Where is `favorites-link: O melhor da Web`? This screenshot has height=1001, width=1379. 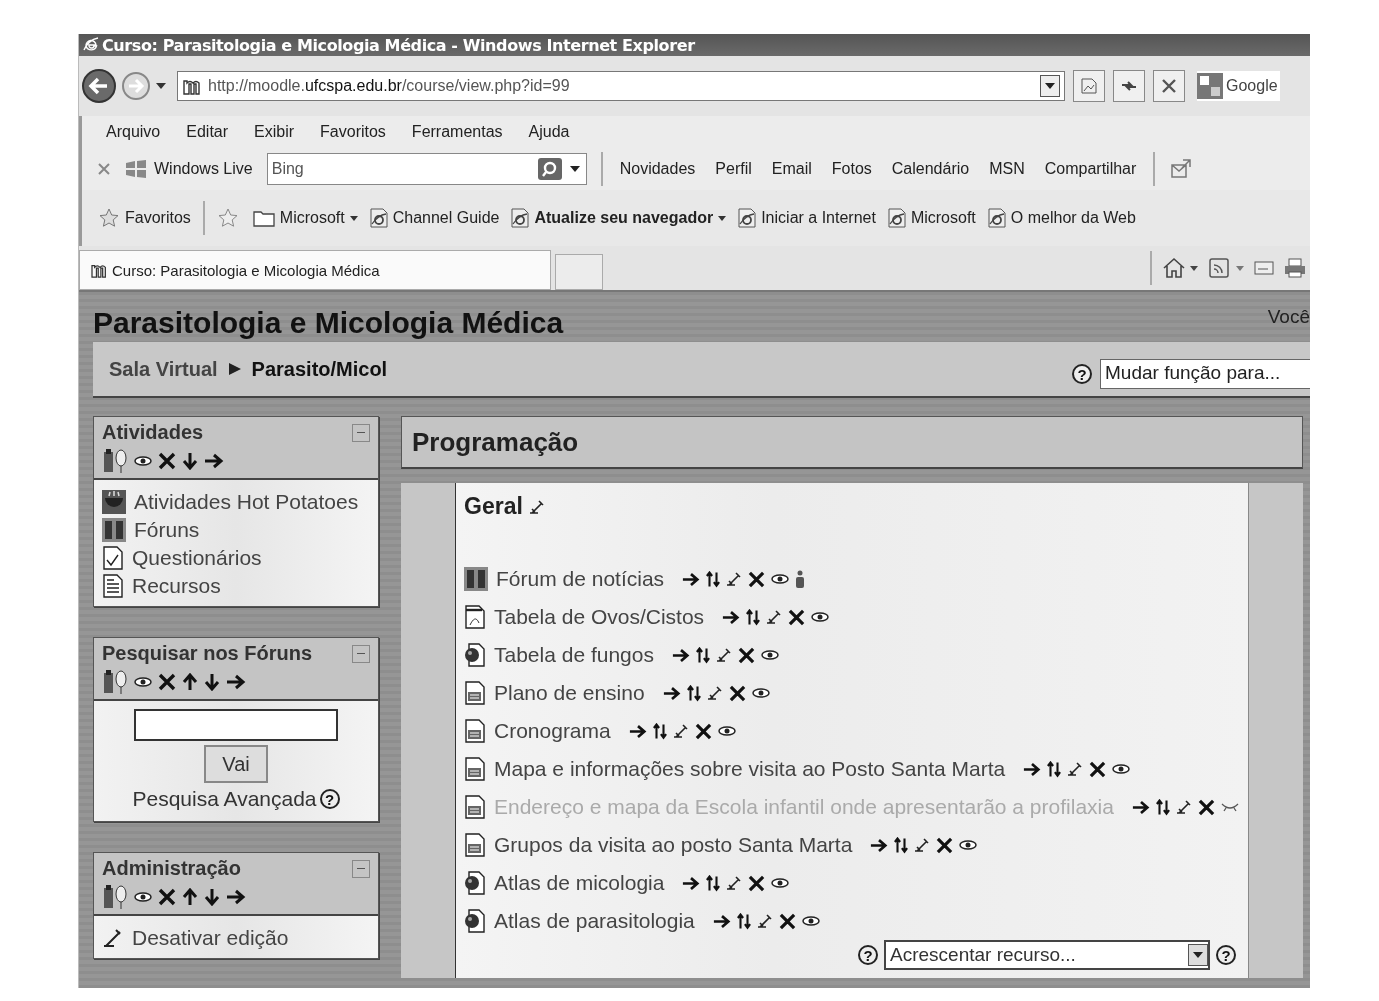 favorites-link: O melhor da Web is located at coordinates (1061, 218).